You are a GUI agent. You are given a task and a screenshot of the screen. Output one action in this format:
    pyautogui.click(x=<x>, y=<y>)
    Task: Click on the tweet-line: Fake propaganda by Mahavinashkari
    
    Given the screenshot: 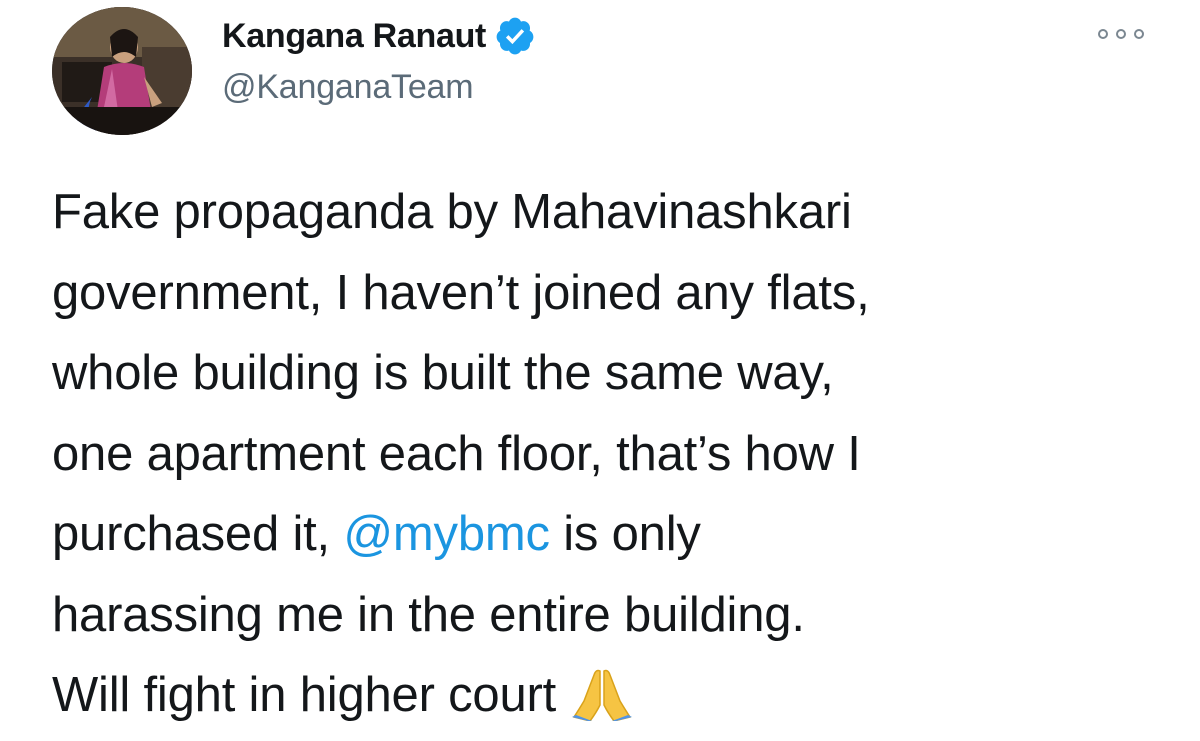 What is the action you would take?
    pyautogui.click(x=452, y=212)
    